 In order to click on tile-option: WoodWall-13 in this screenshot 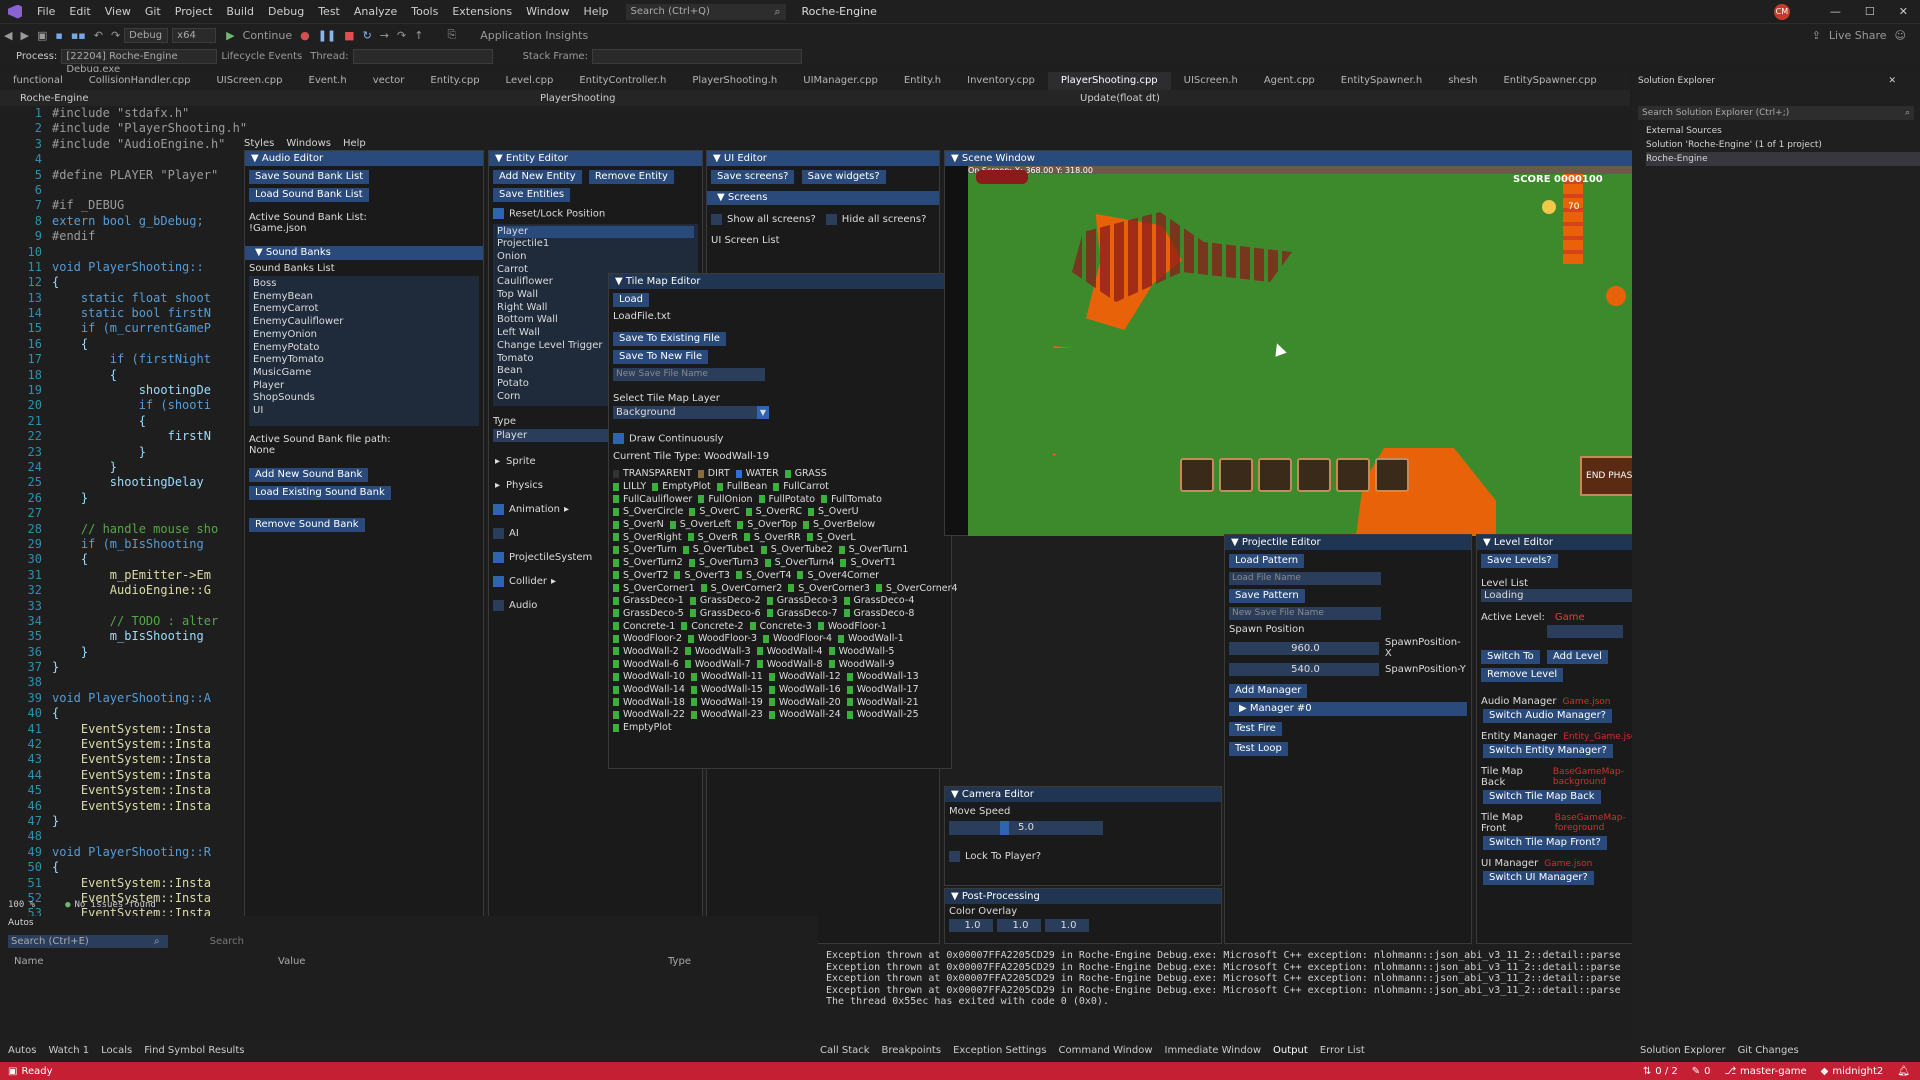, I will do `click(882, 676)`.